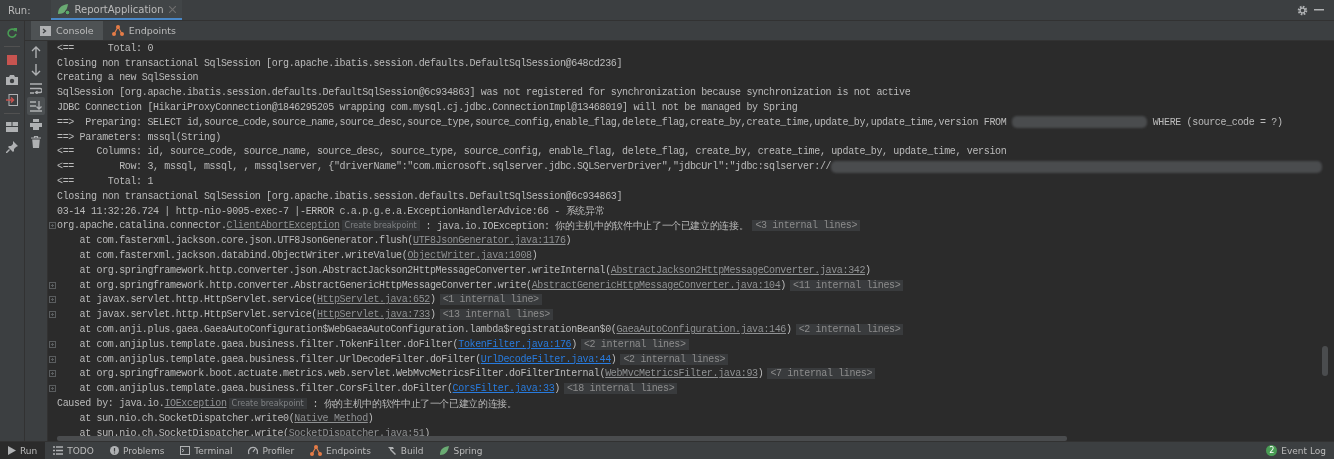 The image size is (1334, 459). What do you see at coordinates (356, 433) in the screenshot?
I see `stack-trace-link: SocketDispatcher.java:51` at bounding box center [356, 433].